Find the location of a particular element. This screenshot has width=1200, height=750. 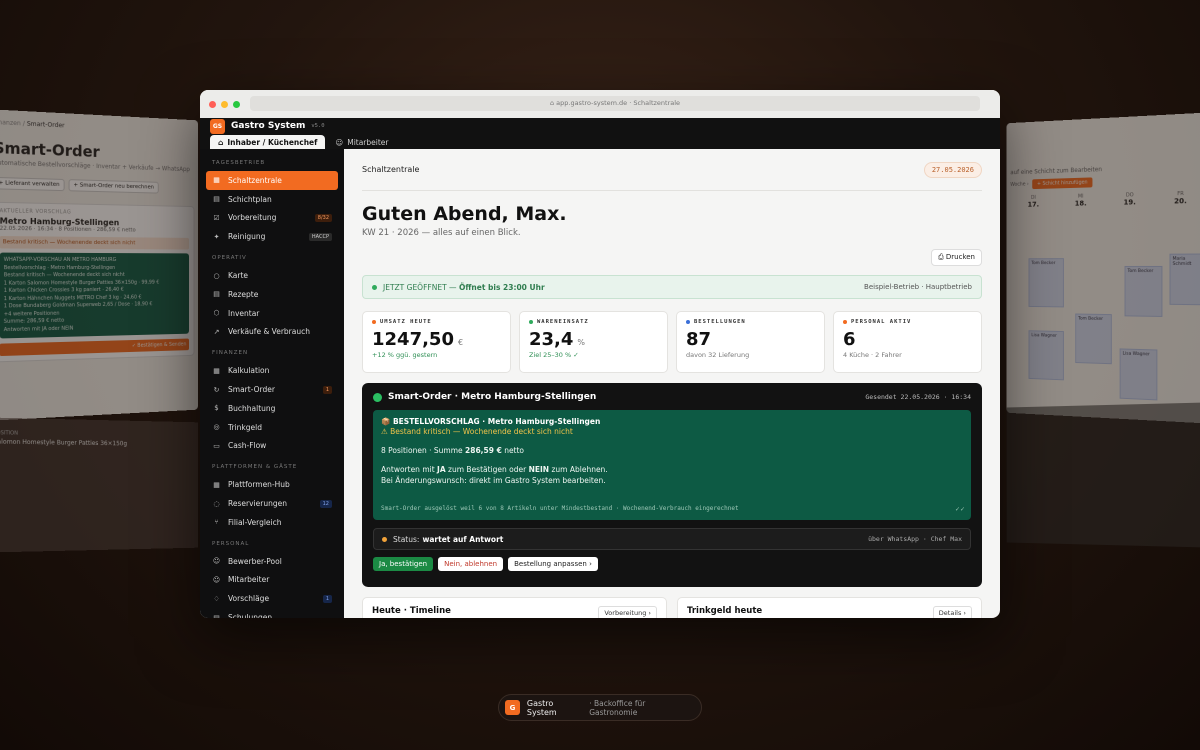

sidebar-item-label: Schulungen is located at coordinates (250, 615).